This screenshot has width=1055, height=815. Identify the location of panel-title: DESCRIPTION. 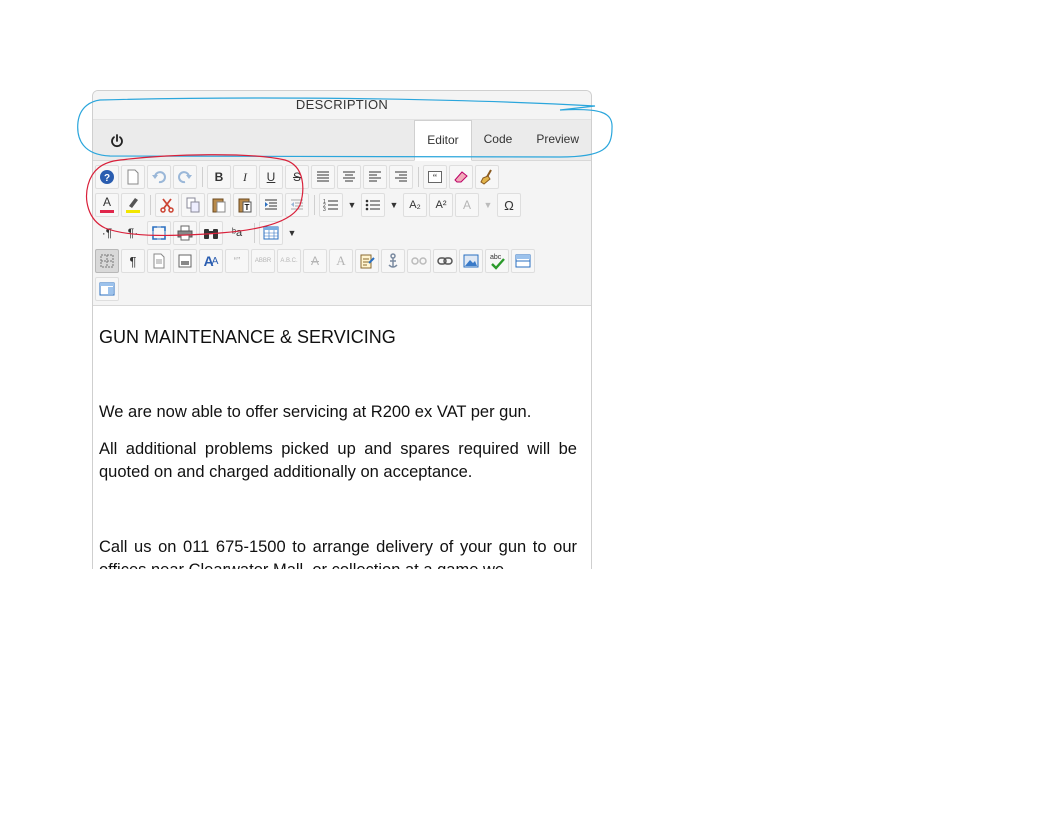
(342, 105).